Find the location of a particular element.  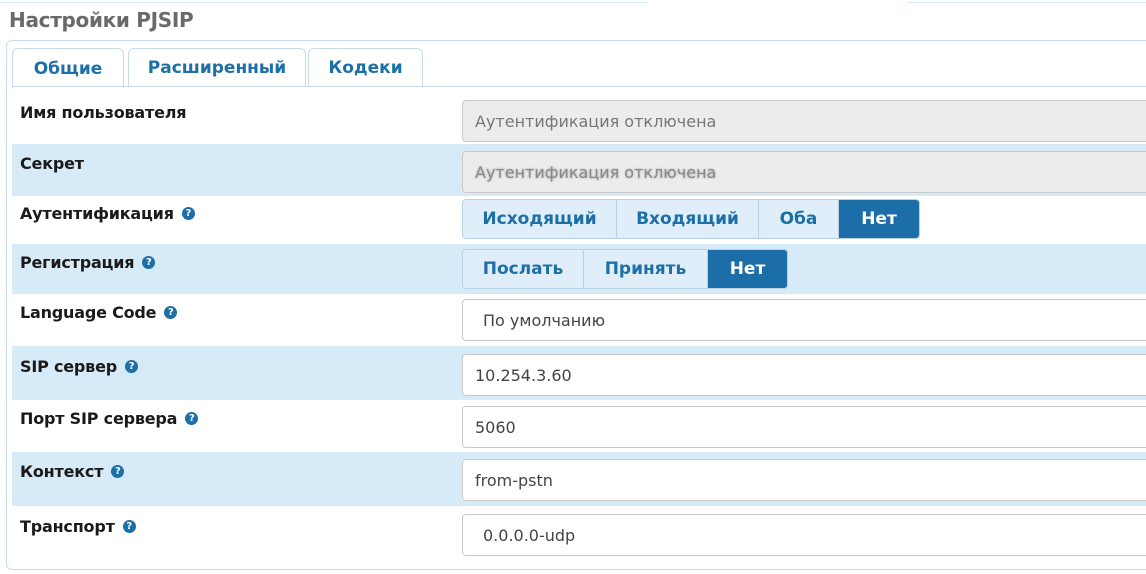

page-title: Настройки PJSIP is located at coordinates (101, 20).